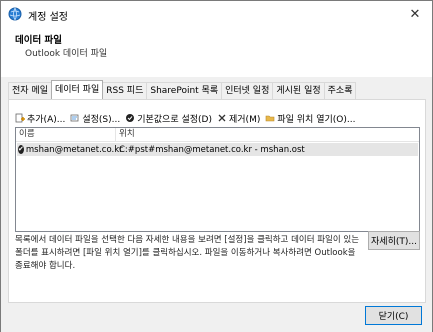  I want to click on column-header-name: 이름, so click(66, 135).